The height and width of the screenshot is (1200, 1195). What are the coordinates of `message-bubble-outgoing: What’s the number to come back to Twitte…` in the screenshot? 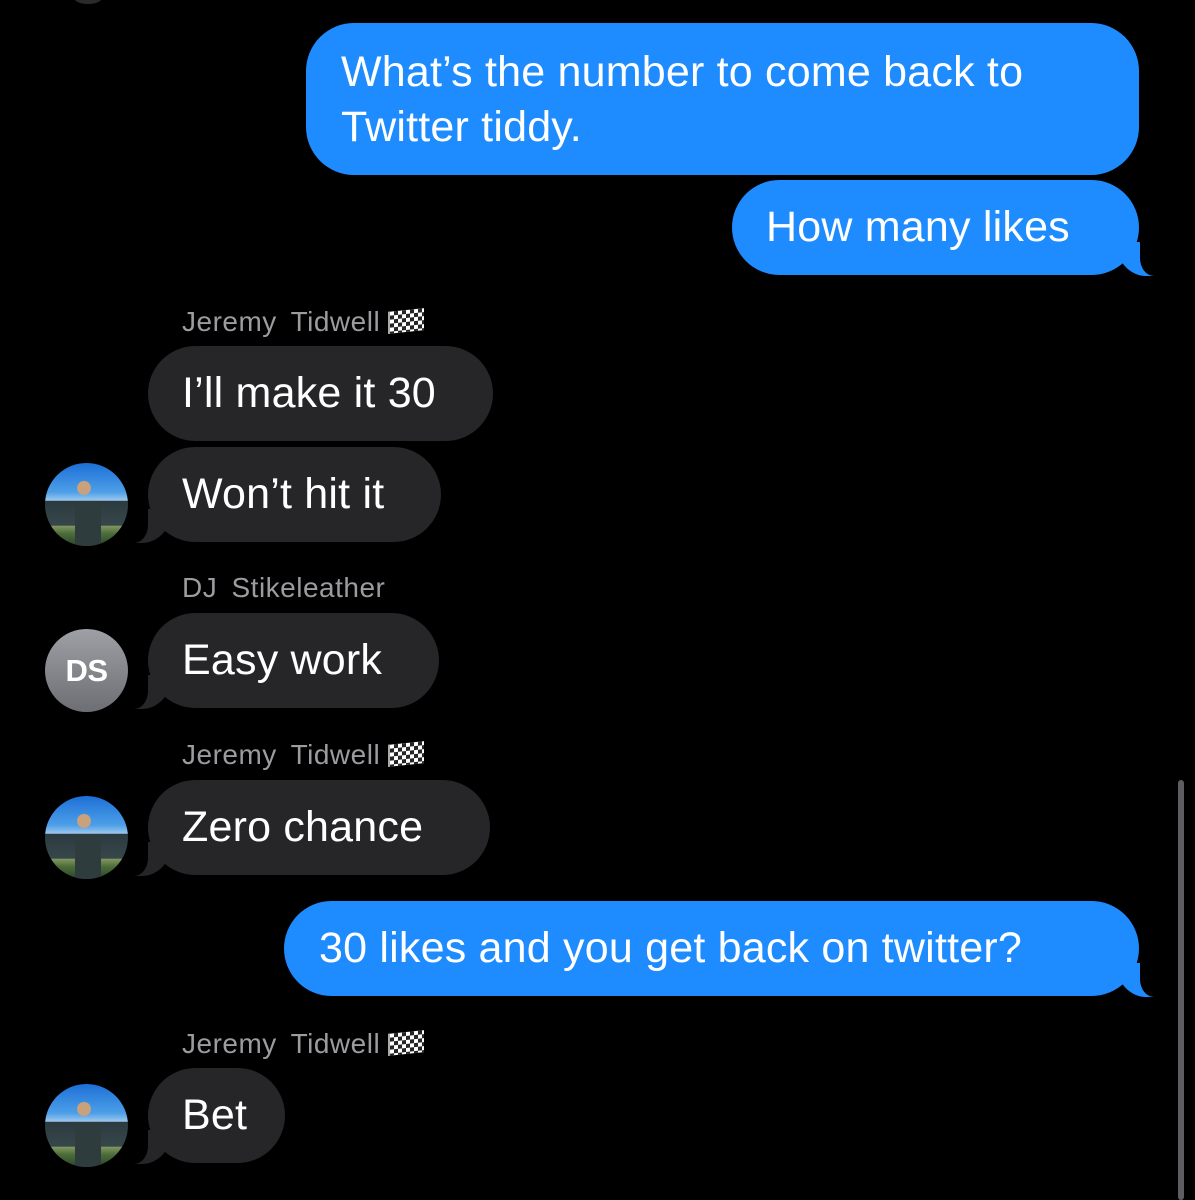 It's located at (722, 99).